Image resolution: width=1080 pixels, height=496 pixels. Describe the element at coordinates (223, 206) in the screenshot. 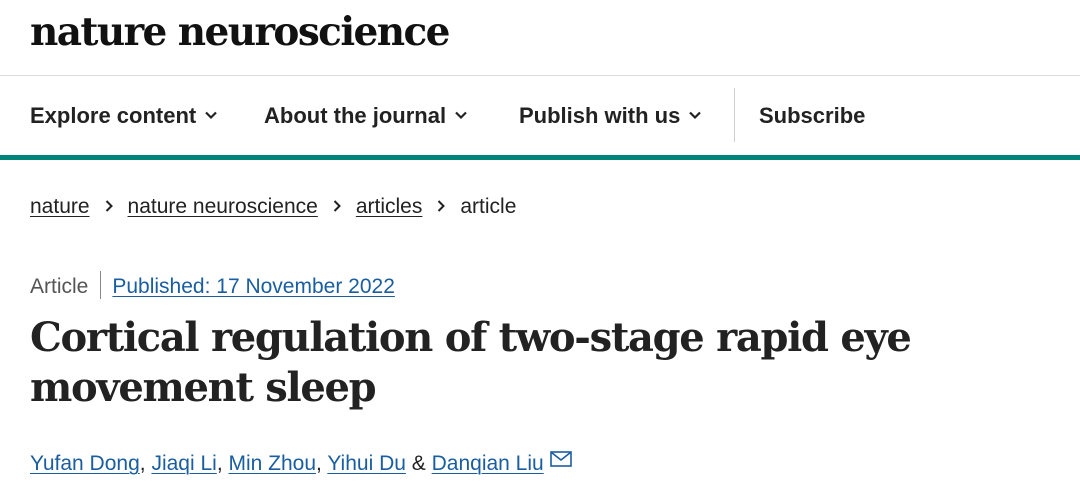

I see `breadcrumb-link-nature-neuroscience: nature neuroscience` at that location.